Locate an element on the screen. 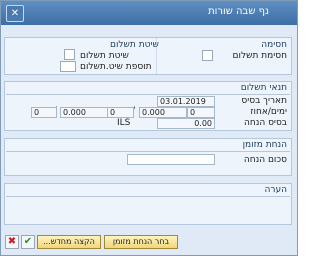 Image resolution: width=320 pixels, height=256 pixels. baseline-date-field: 03.01.2019 is located at coordinates (186, 101).